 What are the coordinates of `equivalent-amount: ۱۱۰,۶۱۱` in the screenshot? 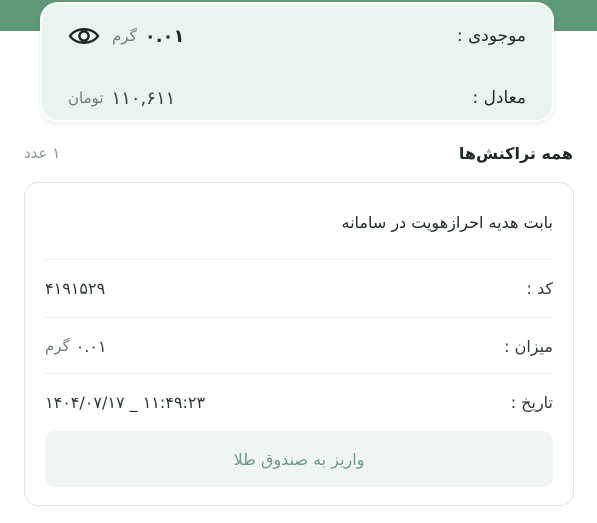 It's located at (143, 98).